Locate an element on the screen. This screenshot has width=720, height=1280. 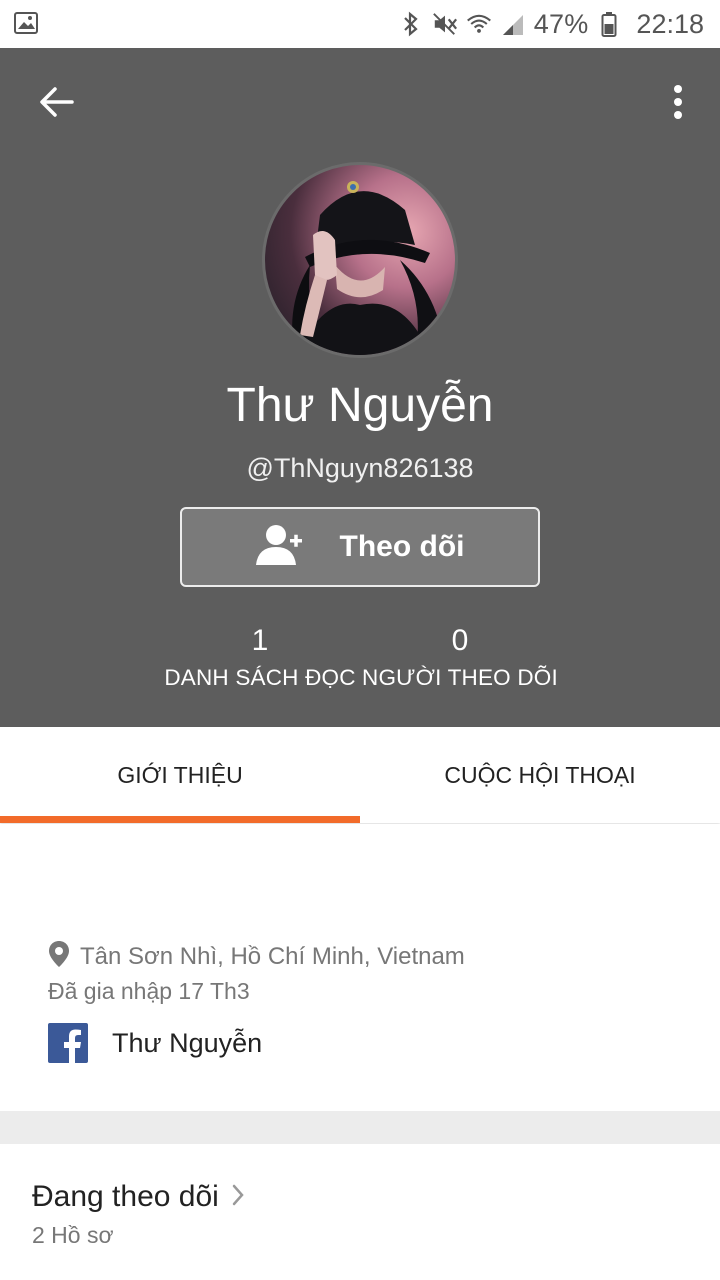
battery-icon is located at coordinates (609, 24).